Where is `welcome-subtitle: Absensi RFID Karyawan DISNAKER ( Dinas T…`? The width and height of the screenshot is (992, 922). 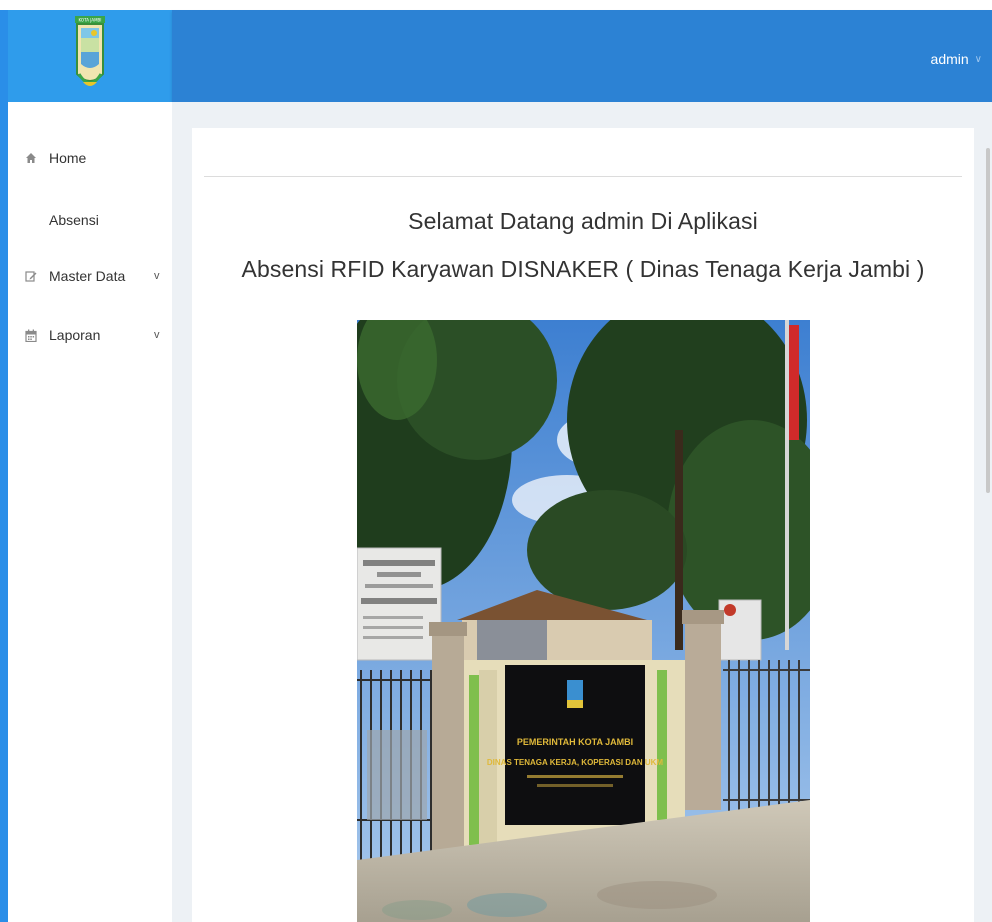
welcome-subtitle: Absensi RFID Karyawan DISNAKER ( Dinas T… is located at coordinates (583, 269).